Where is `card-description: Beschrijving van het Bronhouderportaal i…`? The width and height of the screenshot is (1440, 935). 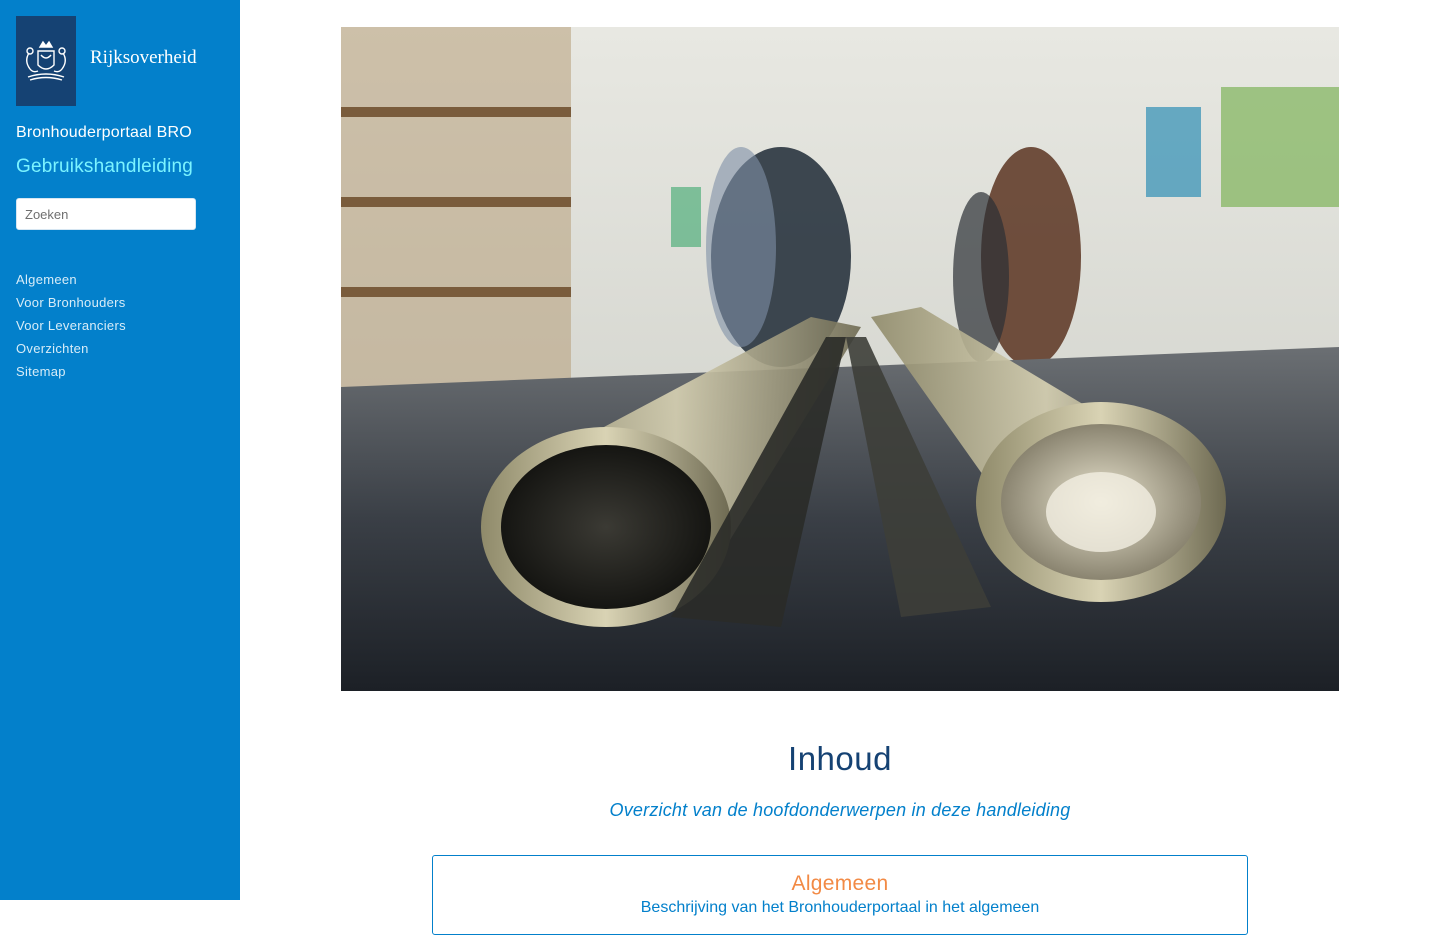 card-description: Beschrijving van het Bronhouderportaal i… is located at coordinates (840, 907).